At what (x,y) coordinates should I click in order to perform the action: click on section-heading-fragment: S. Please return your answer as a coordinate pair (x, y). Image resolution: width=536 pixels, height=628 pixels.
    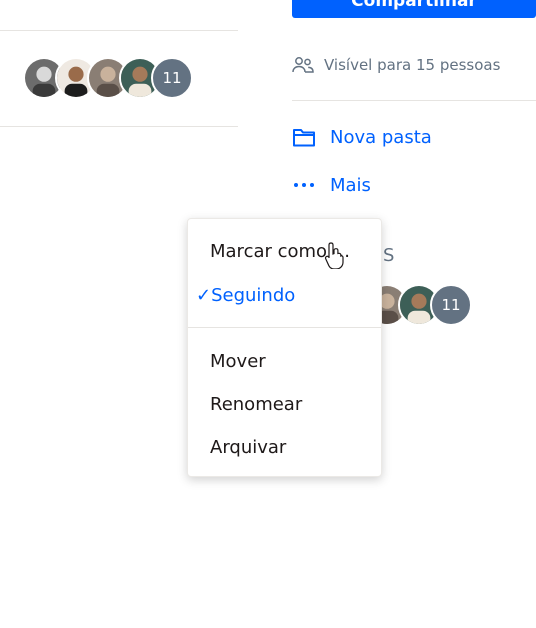
    Looking at the image, I should click on (389, 255).